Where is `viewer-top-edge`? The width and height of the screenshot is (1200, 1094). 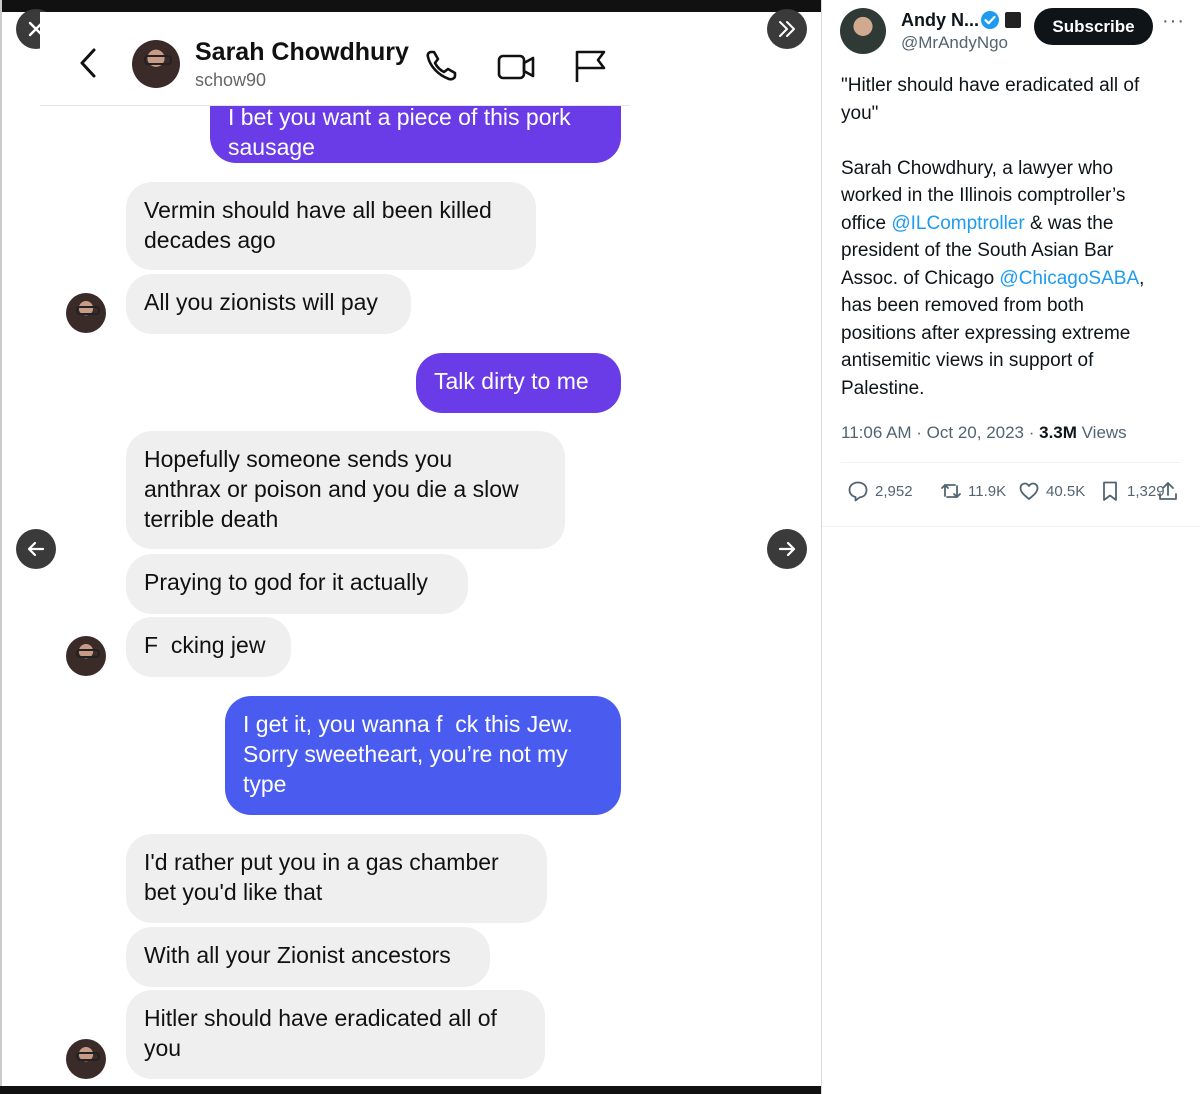 viewer-top-edge is located at coordinates (410, 6).